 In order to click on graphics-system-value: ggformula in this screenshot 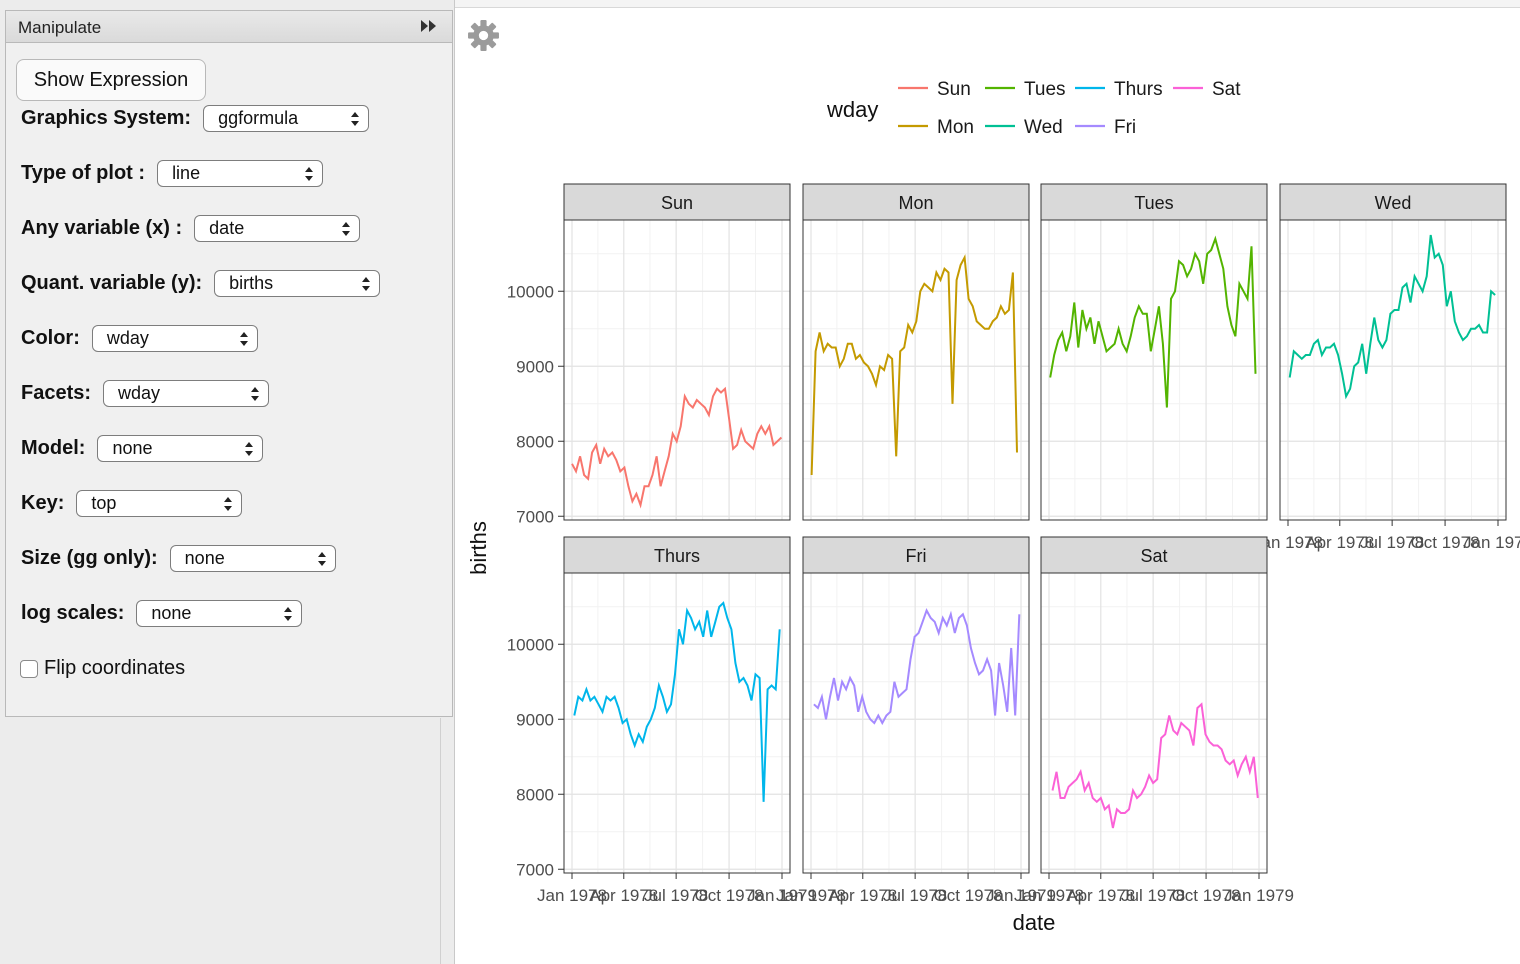, I will do `click(258, 117)`.